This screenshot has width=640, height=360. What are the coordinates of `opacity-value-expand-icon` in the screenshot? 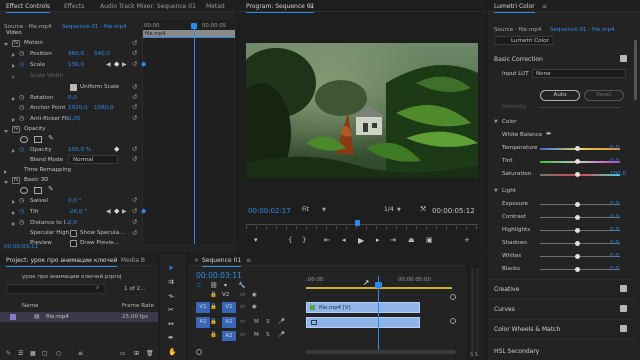 It's located at (13, 151).